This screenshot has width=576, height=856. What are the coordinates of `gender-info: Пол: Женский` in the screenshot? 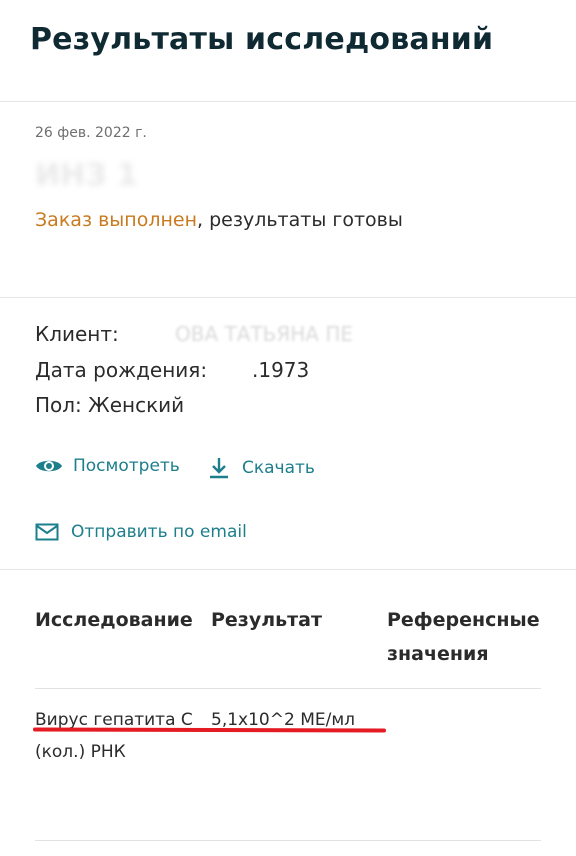 It's located at (110, 405).